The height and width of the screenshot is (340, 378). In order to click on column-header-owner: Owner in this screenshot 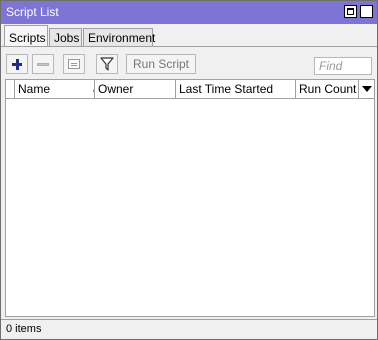, I will do `click(135, 89)`.